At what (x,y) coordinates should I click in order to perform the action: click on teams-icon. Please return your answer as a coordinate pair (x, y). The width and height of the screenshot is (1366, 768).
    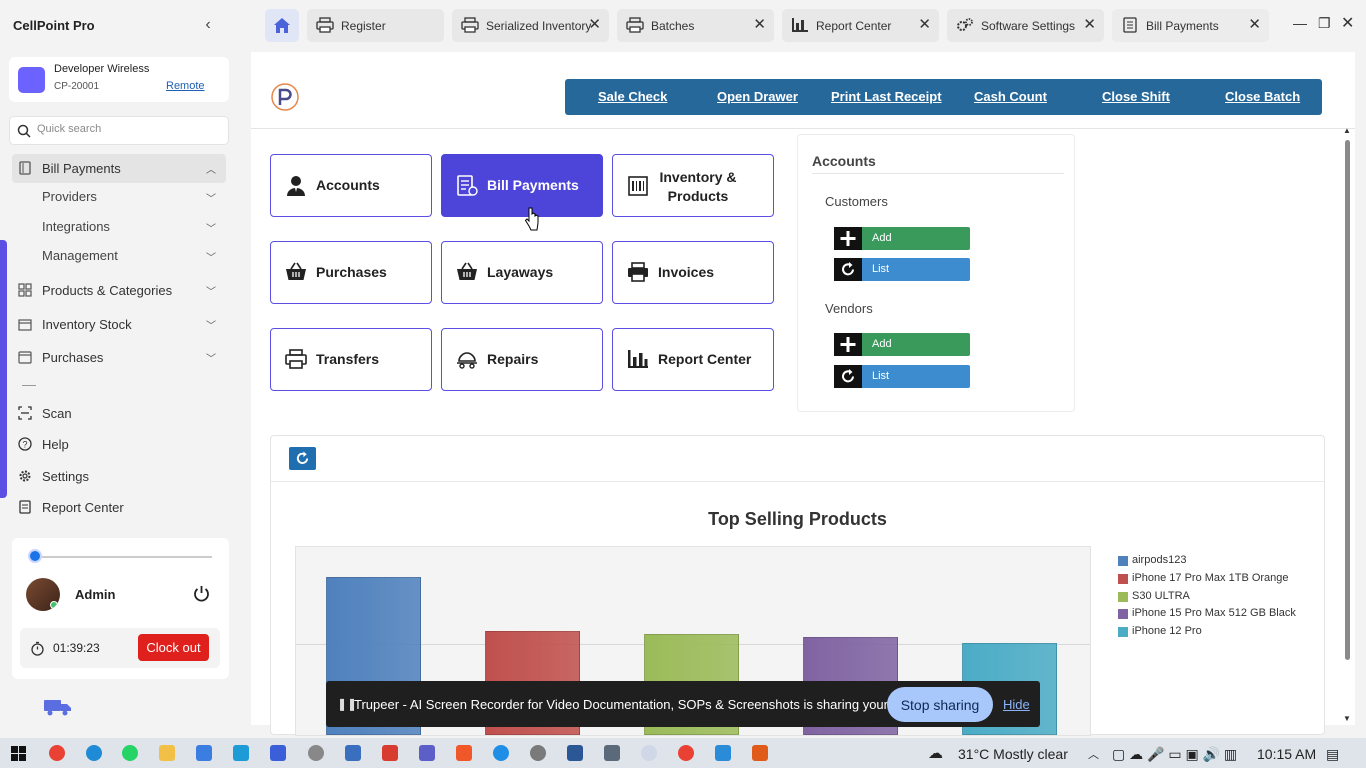
    Looking at the image, I should click on (427, 753).